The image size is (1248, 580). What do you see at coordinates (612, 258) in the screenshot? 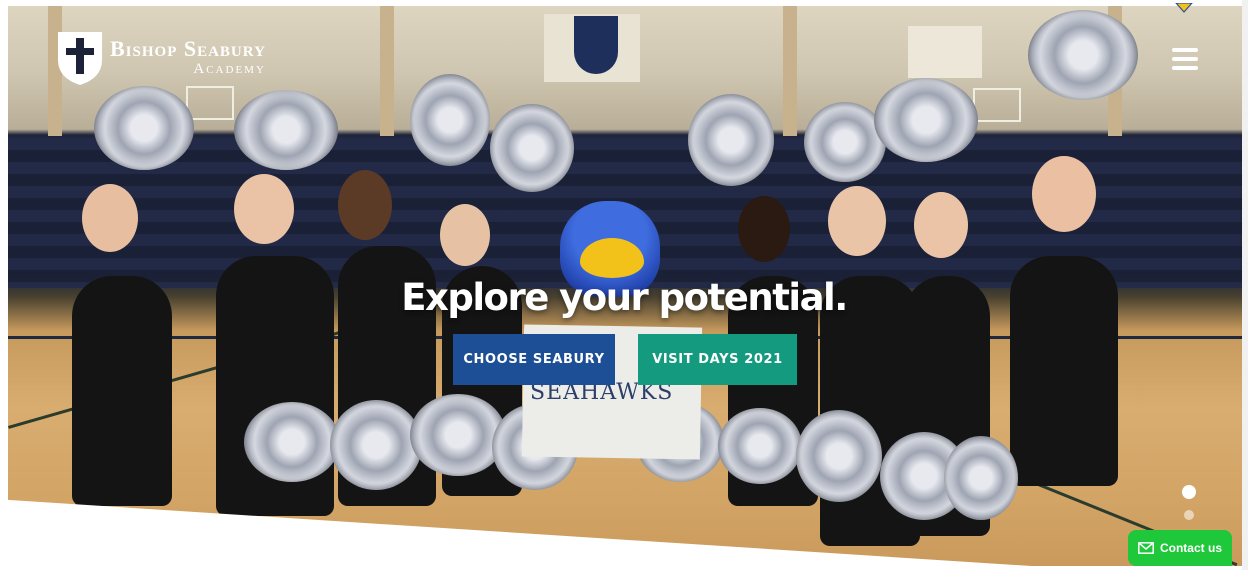
I see `mascot-beak` at bounding box center [612, 258].